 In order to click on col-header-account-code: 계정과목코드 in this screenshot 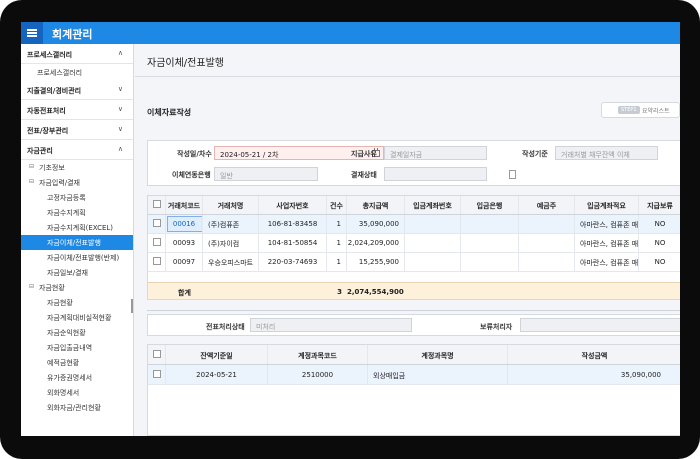, I will do `click(318, 354)`.